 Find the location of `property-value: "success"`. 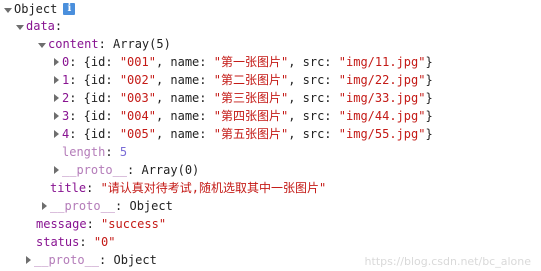

property-value: "success" is located at coordinates (134, 224).